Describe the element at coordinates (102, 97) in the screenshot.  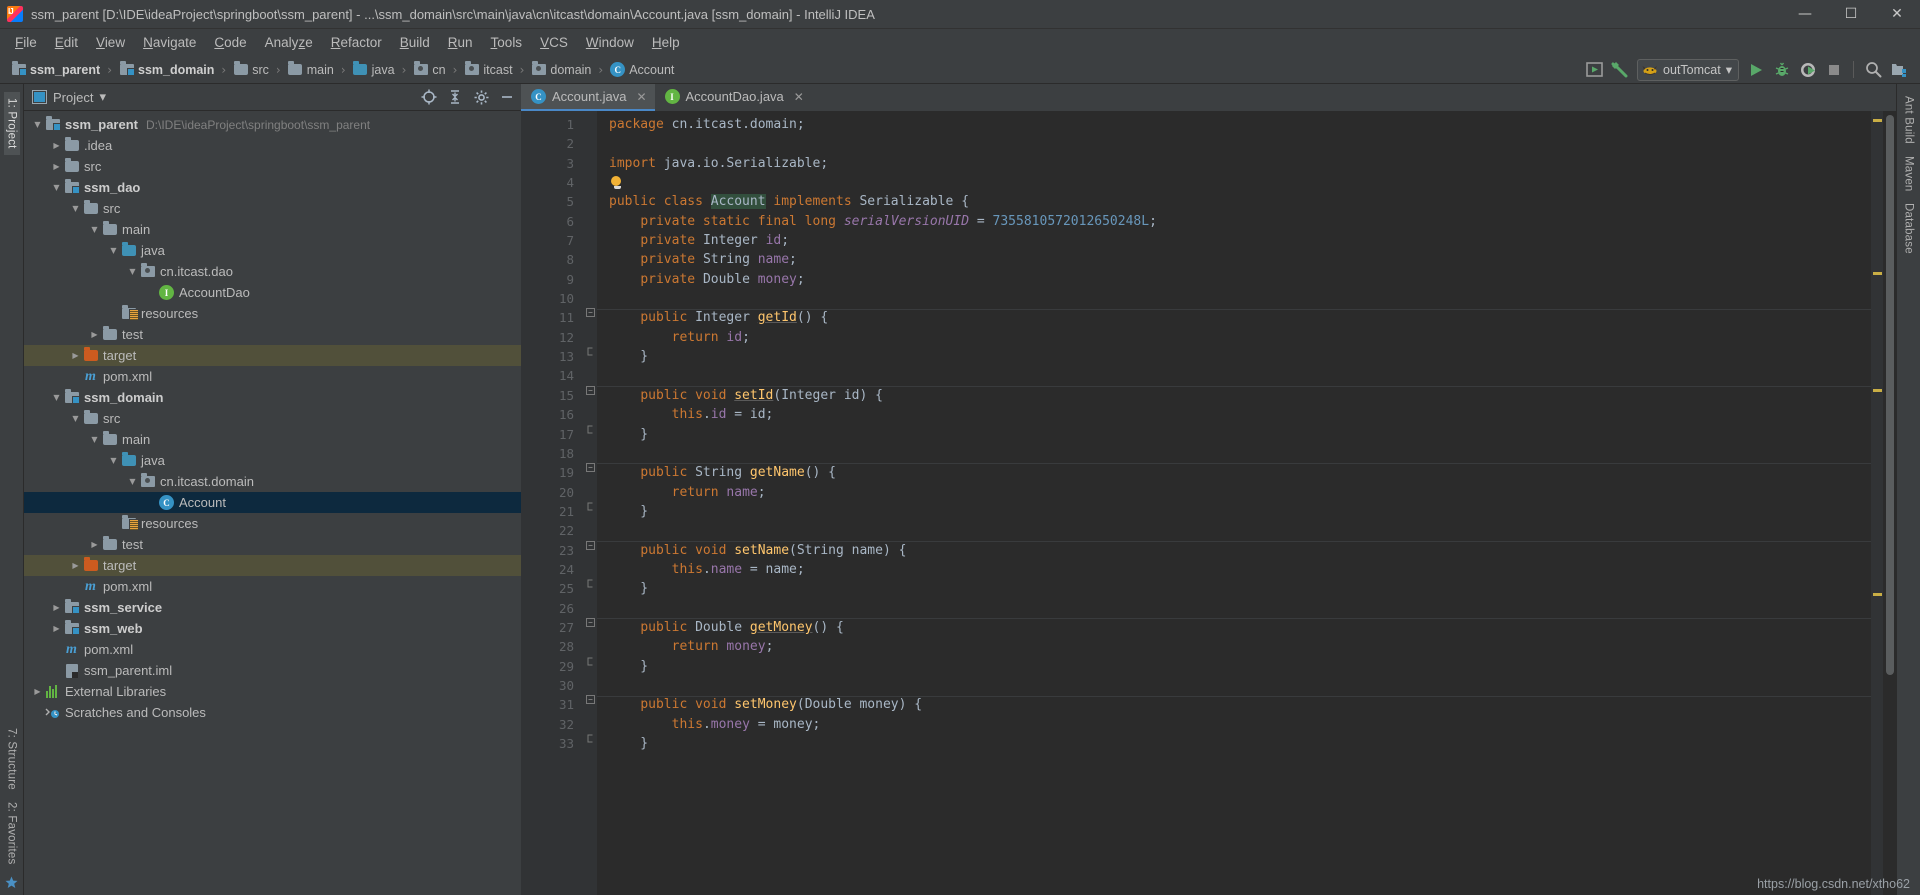
I see `project-view-chevron-down-icon: ▾` at that location.